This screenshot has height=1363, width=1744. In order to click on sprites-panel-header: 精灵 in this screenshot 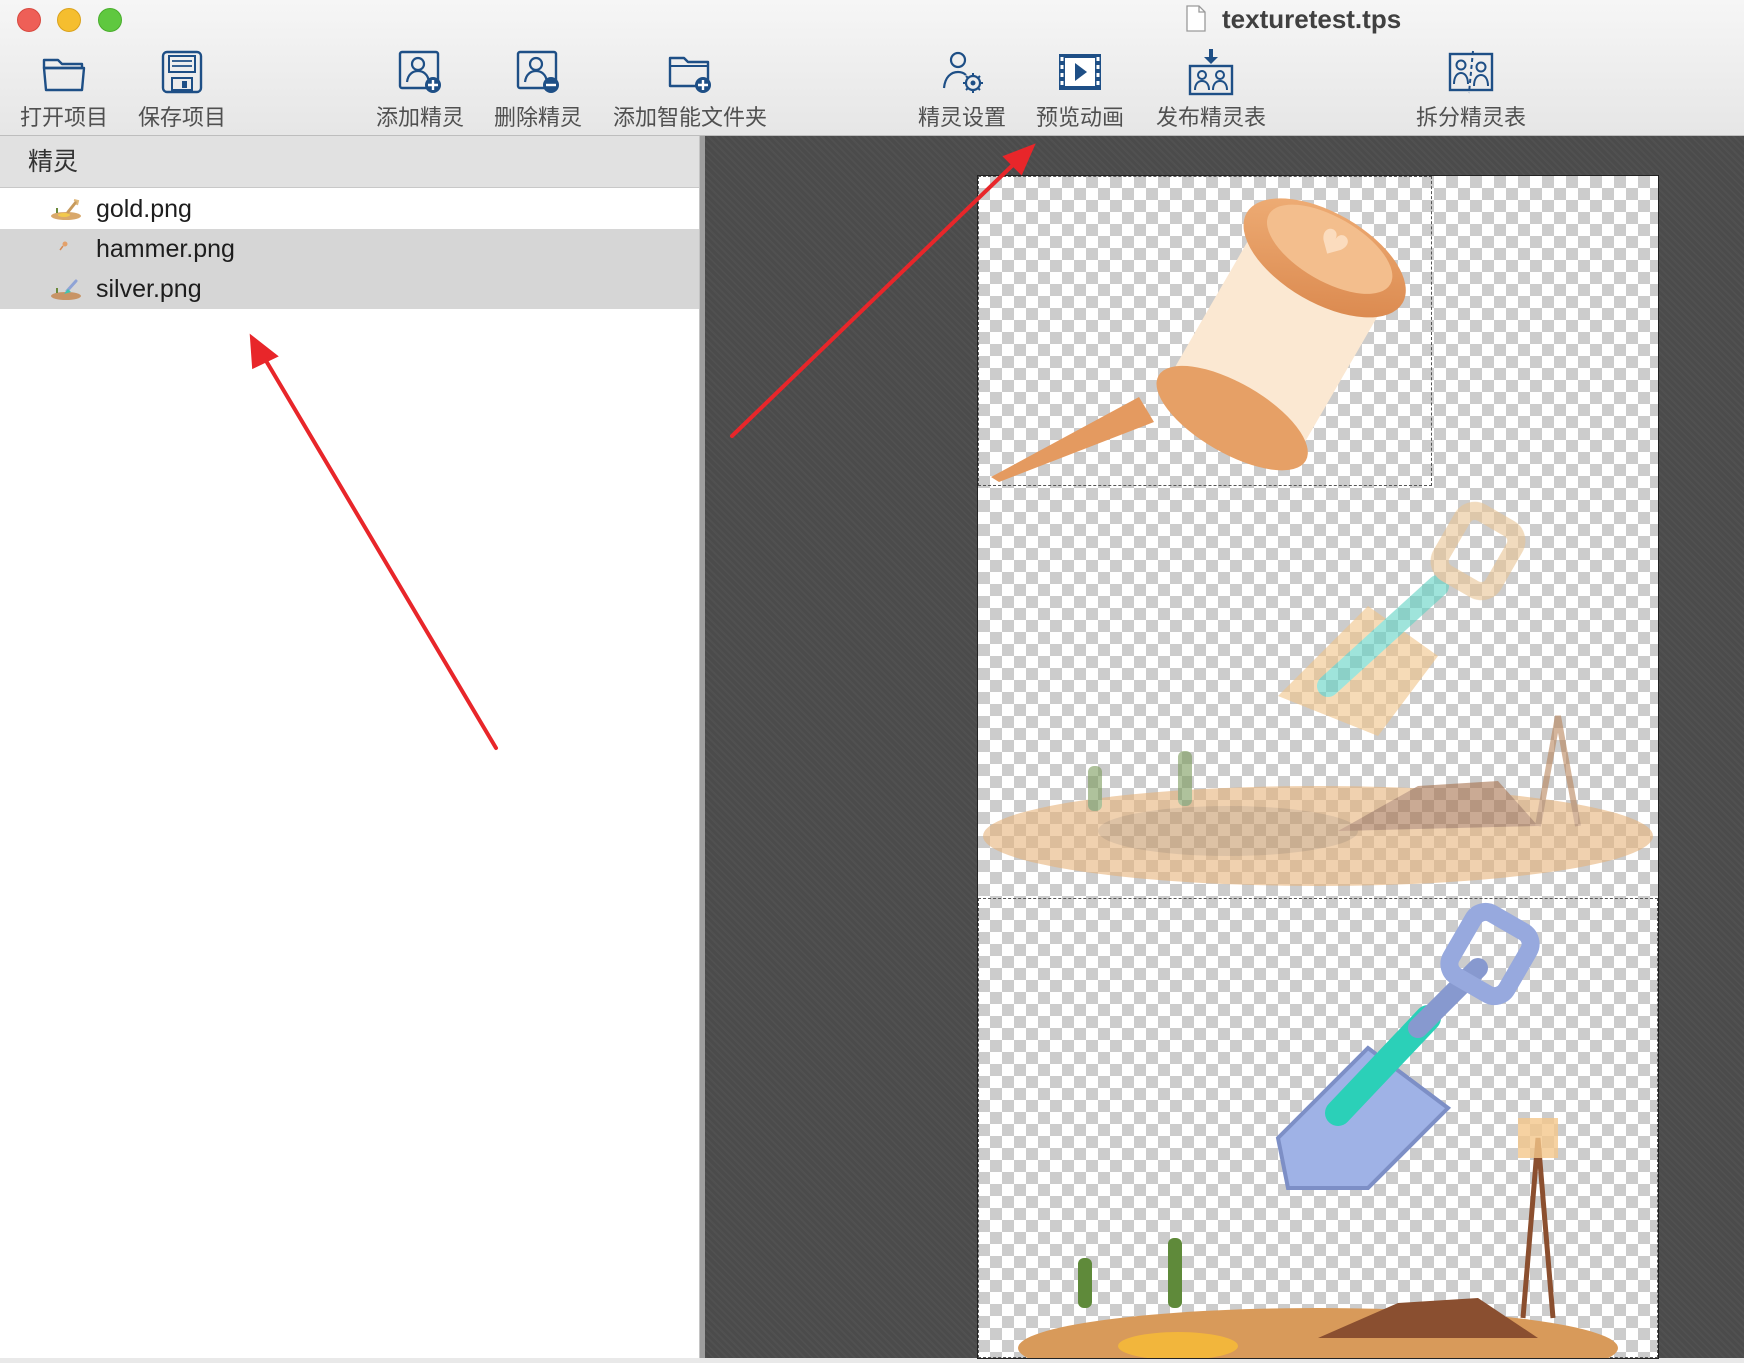, I will do `click(349, 162)`.